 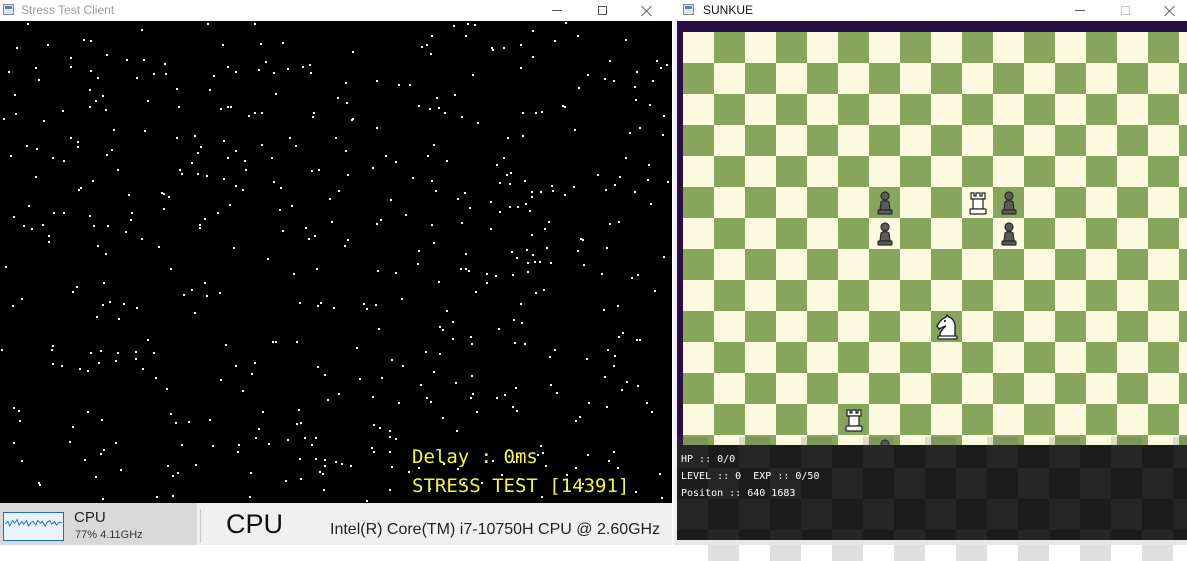 What do you see at coordinates (930, 10) in the screenshot?
I see `title-bar: SUNKUE` at bounding box center [930, 10].